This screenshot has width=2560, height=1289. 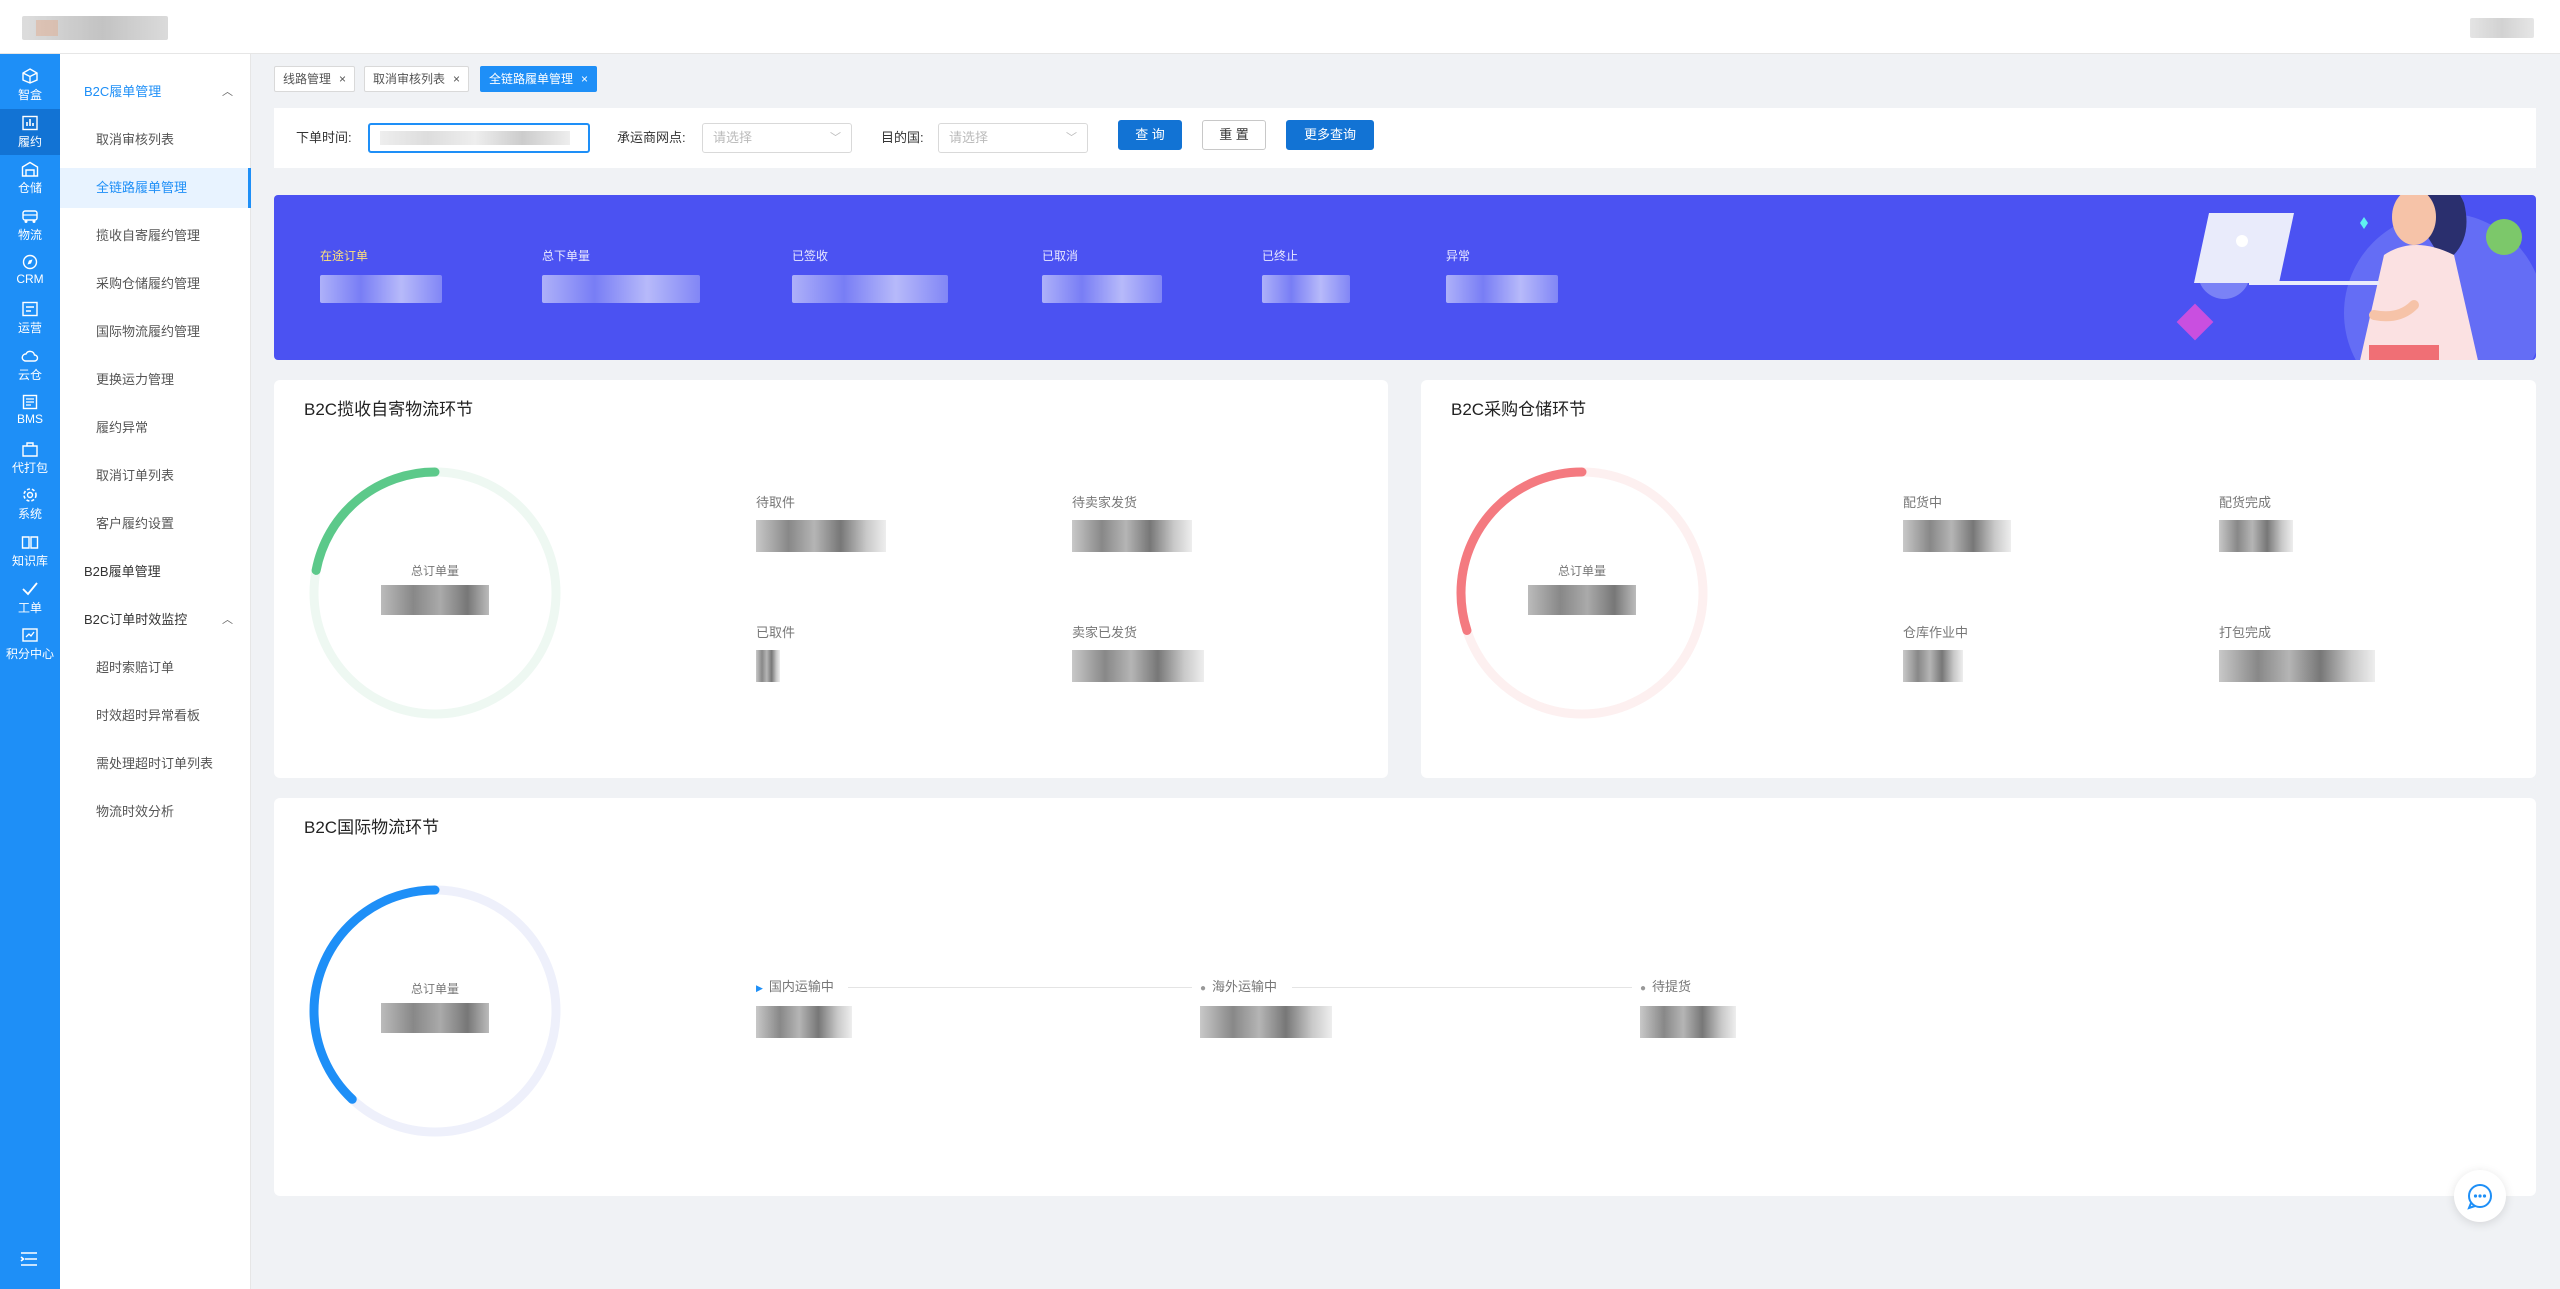 I want to click on monitor-icon, so click(x=30, y=309).